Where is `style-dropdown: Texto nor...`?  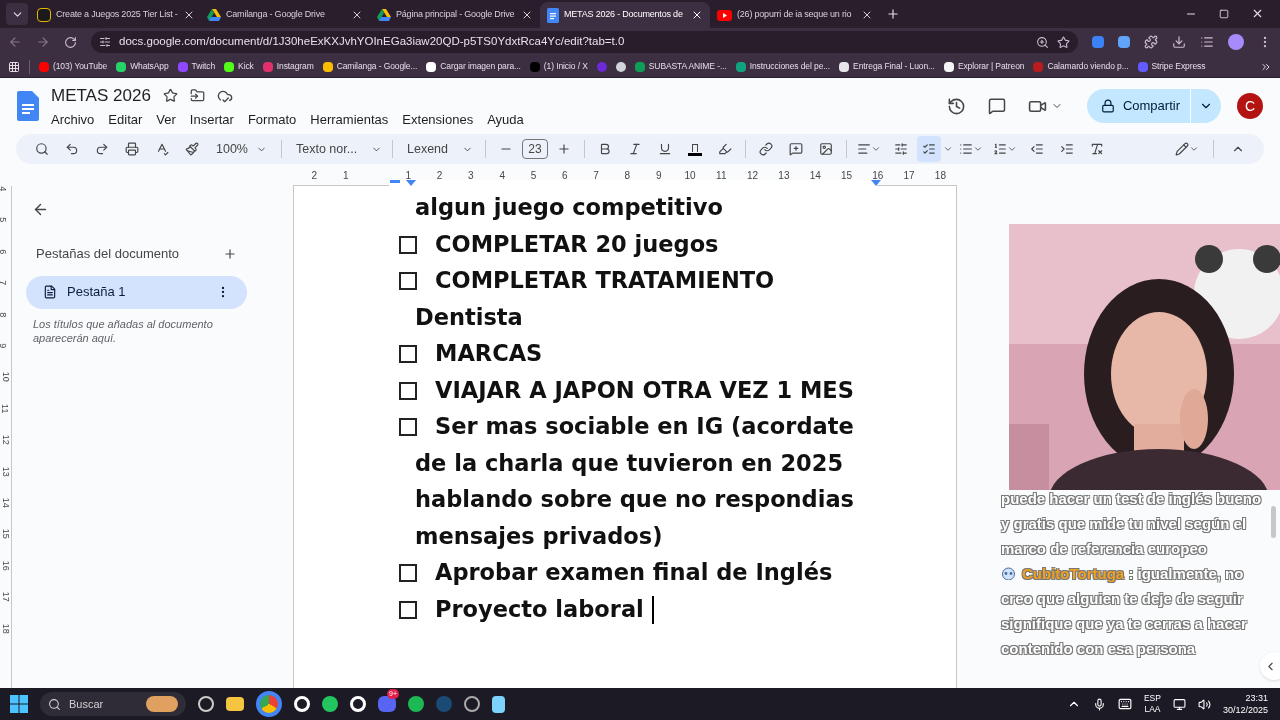 style-dropdown: Texto nor... is located at coordinates (337, 149).